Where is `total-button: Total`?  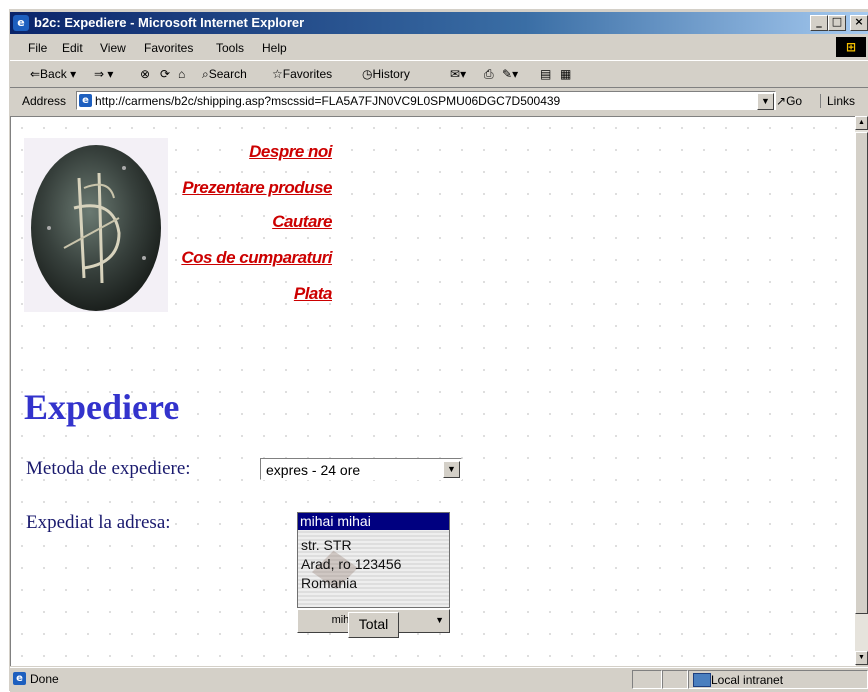
total-button: Total is located at coordinates (373, 625).